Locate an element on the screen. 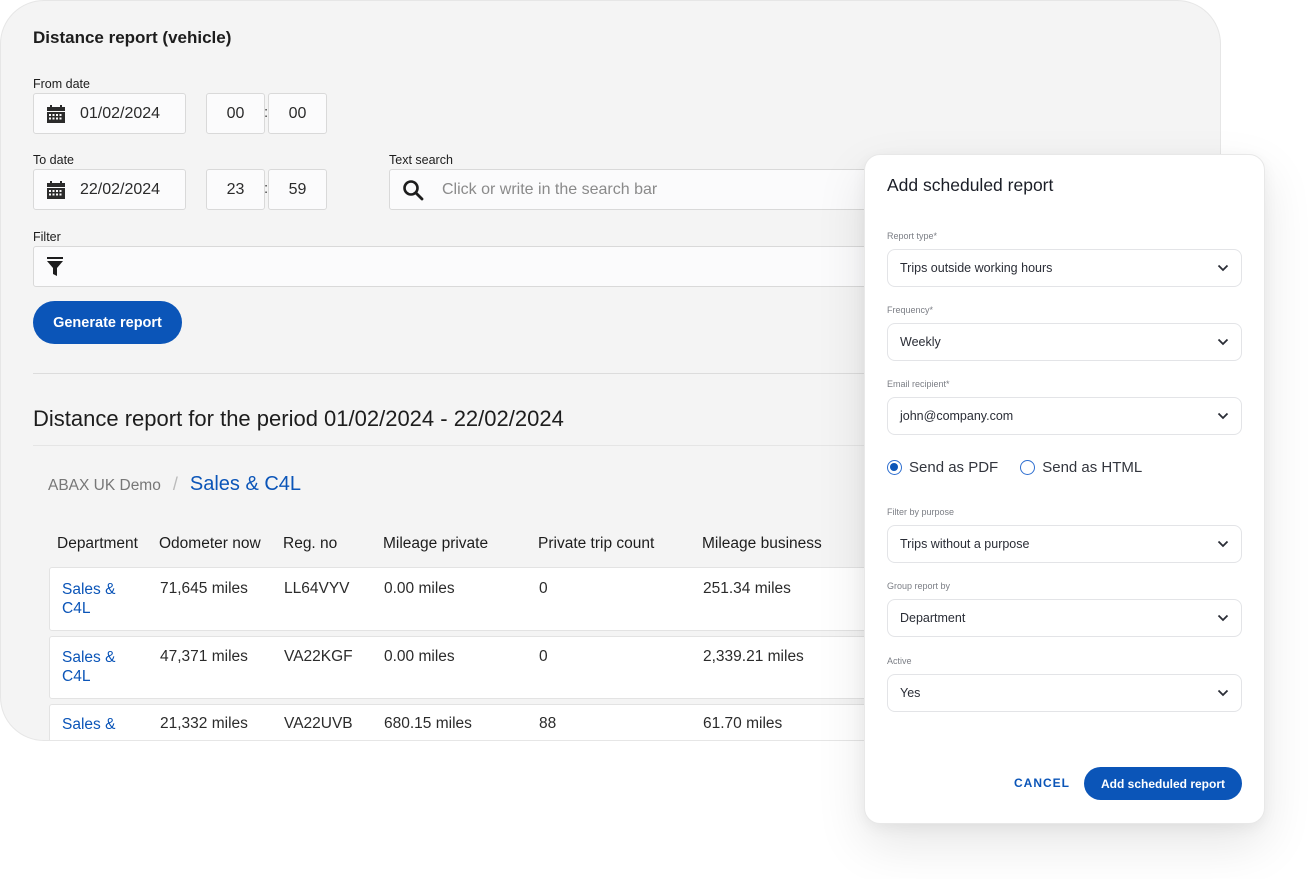  filter-icon is located at coordinates (55, 266).